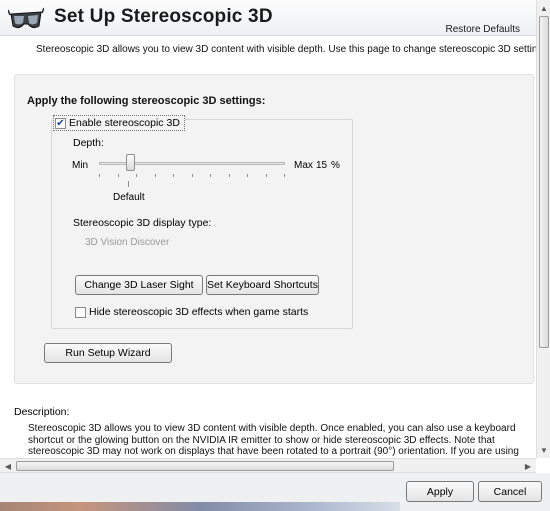 The height and width of the screenshot is (511, 550). What do you see at coordinates (130, 162) in the screenshot?
I see `depth-slider-thumb` at bounding box center [130, 162].